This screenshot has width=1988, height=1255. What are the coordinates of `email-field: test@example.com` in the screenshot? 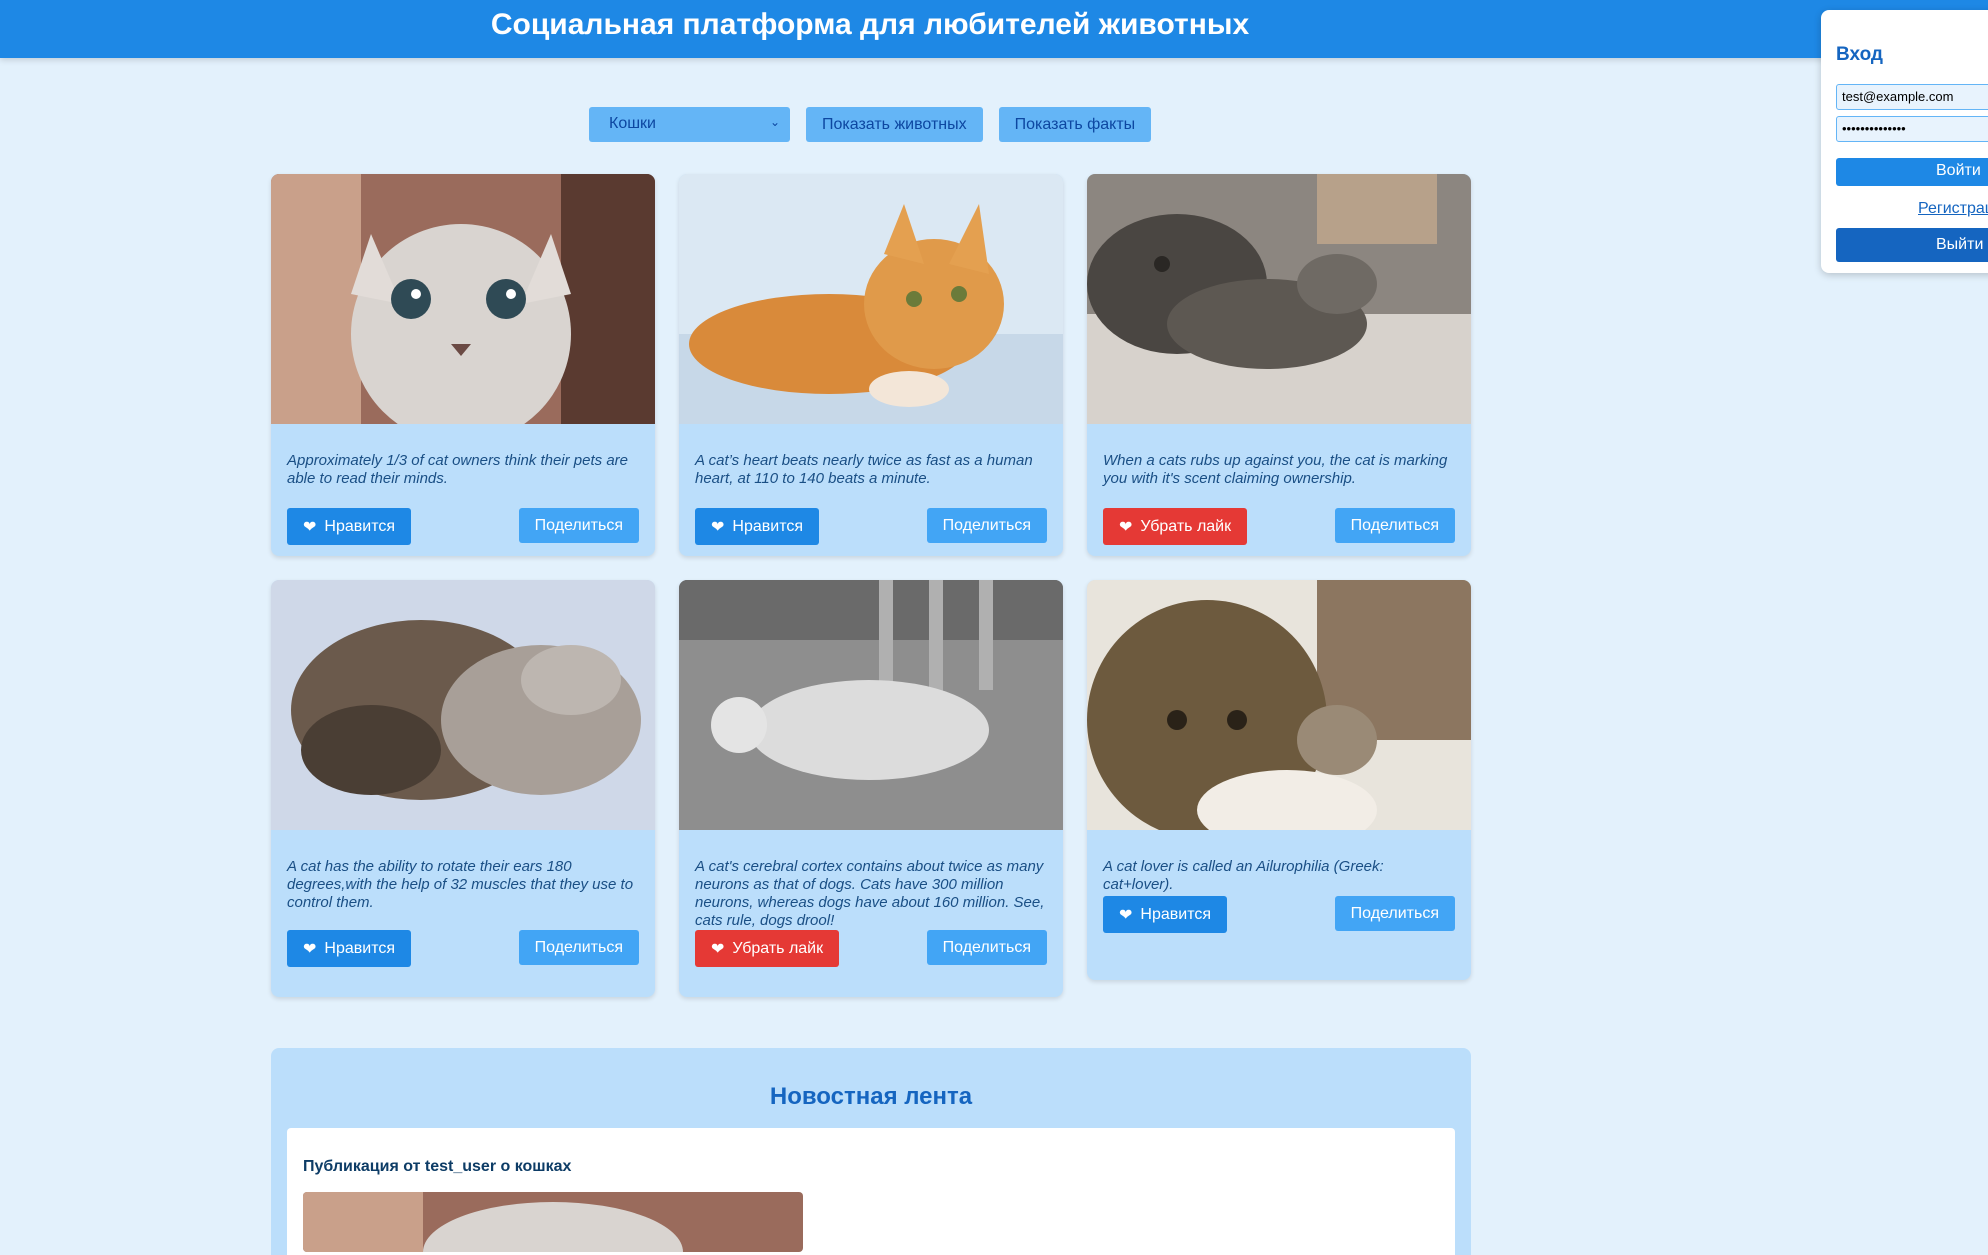 It's located at (1912, 97).